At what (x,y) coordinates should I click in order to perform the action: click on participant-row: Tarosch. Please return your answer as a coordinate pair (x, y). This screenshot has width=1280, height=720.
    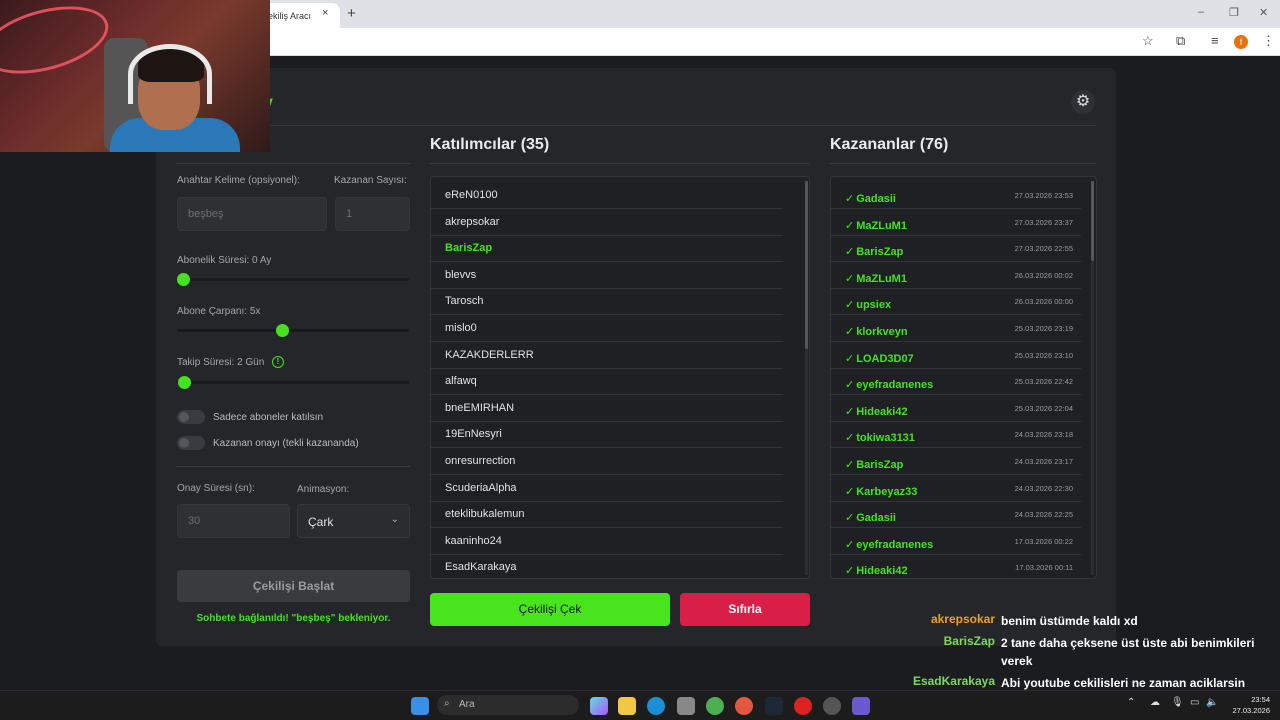
    Looking at the image, I should click on (607, 302).